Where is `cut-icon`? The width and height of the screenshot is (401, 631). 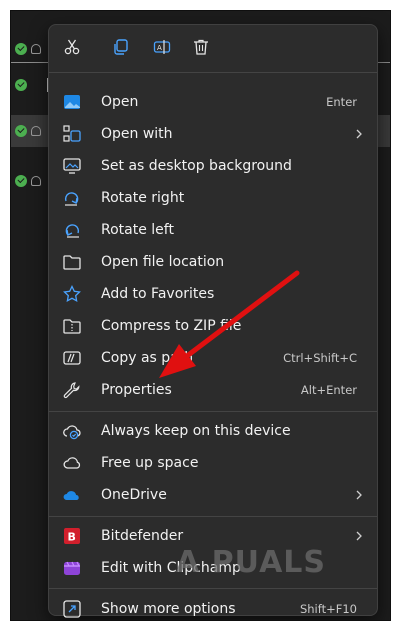
cut-icon is located at coordinates (72, 47).